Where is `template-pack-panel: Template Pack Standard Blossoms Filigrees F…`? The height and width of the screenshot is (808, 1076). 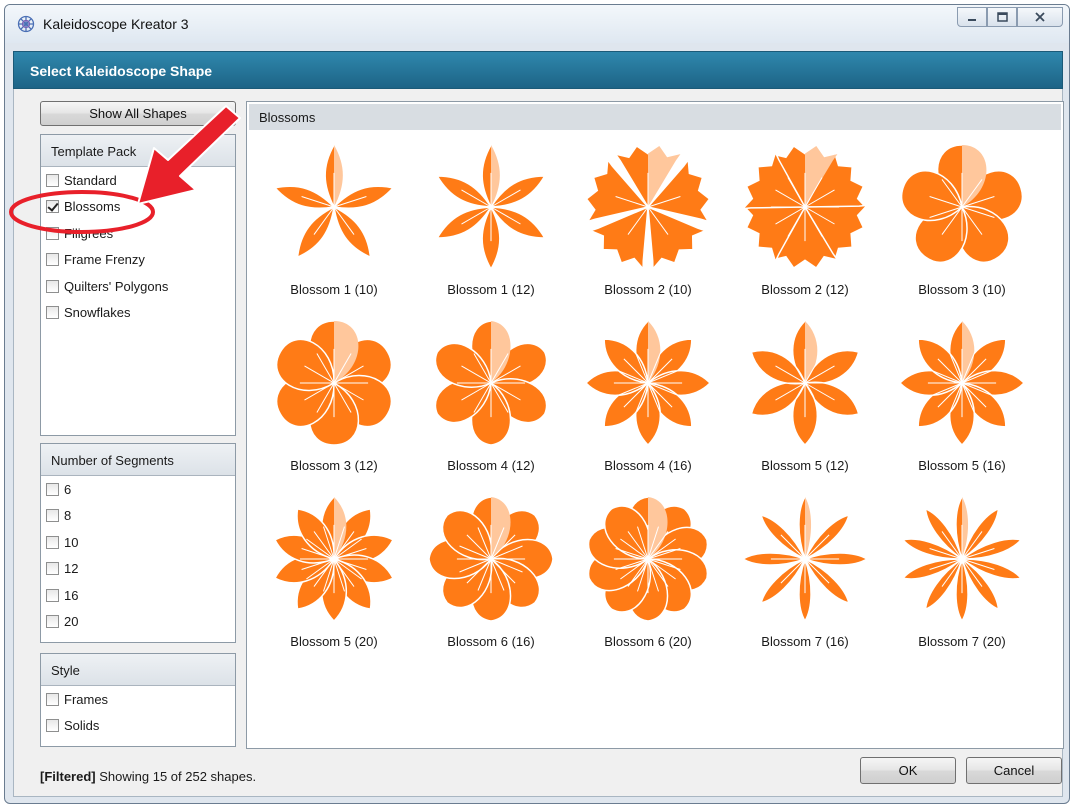
template-pack-panel: Template Pack Standard Blossoms Filigrees F… is located at coordinates (138, 285).